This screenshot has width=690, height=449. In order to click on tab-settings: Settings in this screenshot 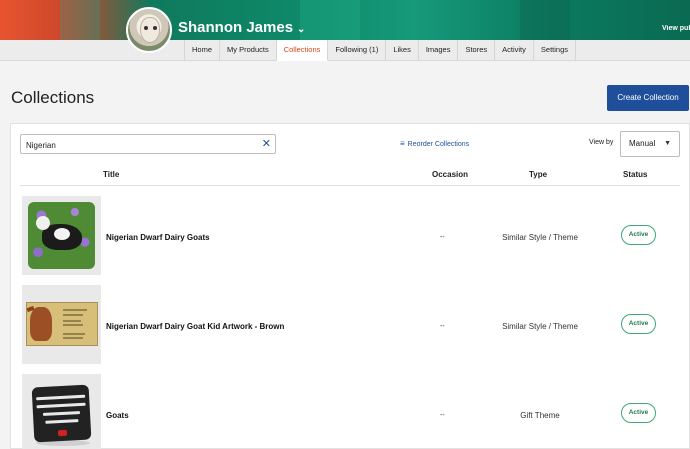, I will do `click(555, 50)`.